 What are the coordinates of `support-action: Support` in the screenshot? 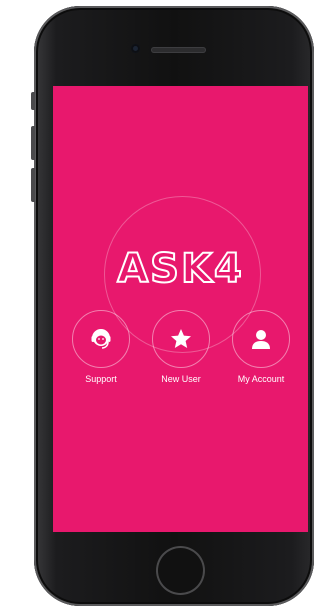 It's located at (101, 347).